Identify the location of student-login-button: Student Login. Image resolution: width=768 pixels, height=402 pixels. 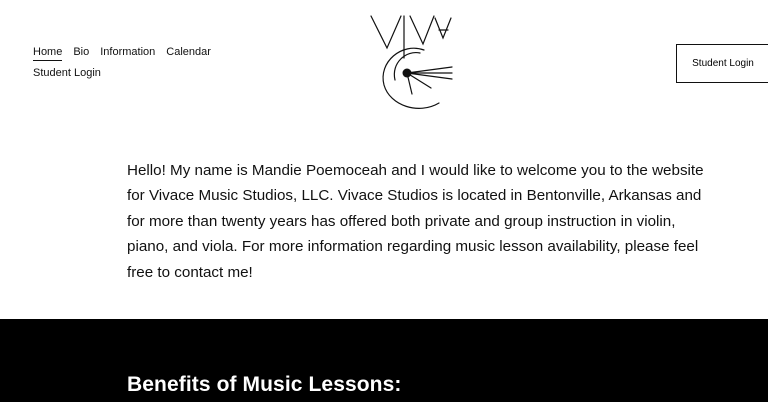
(722, 63).